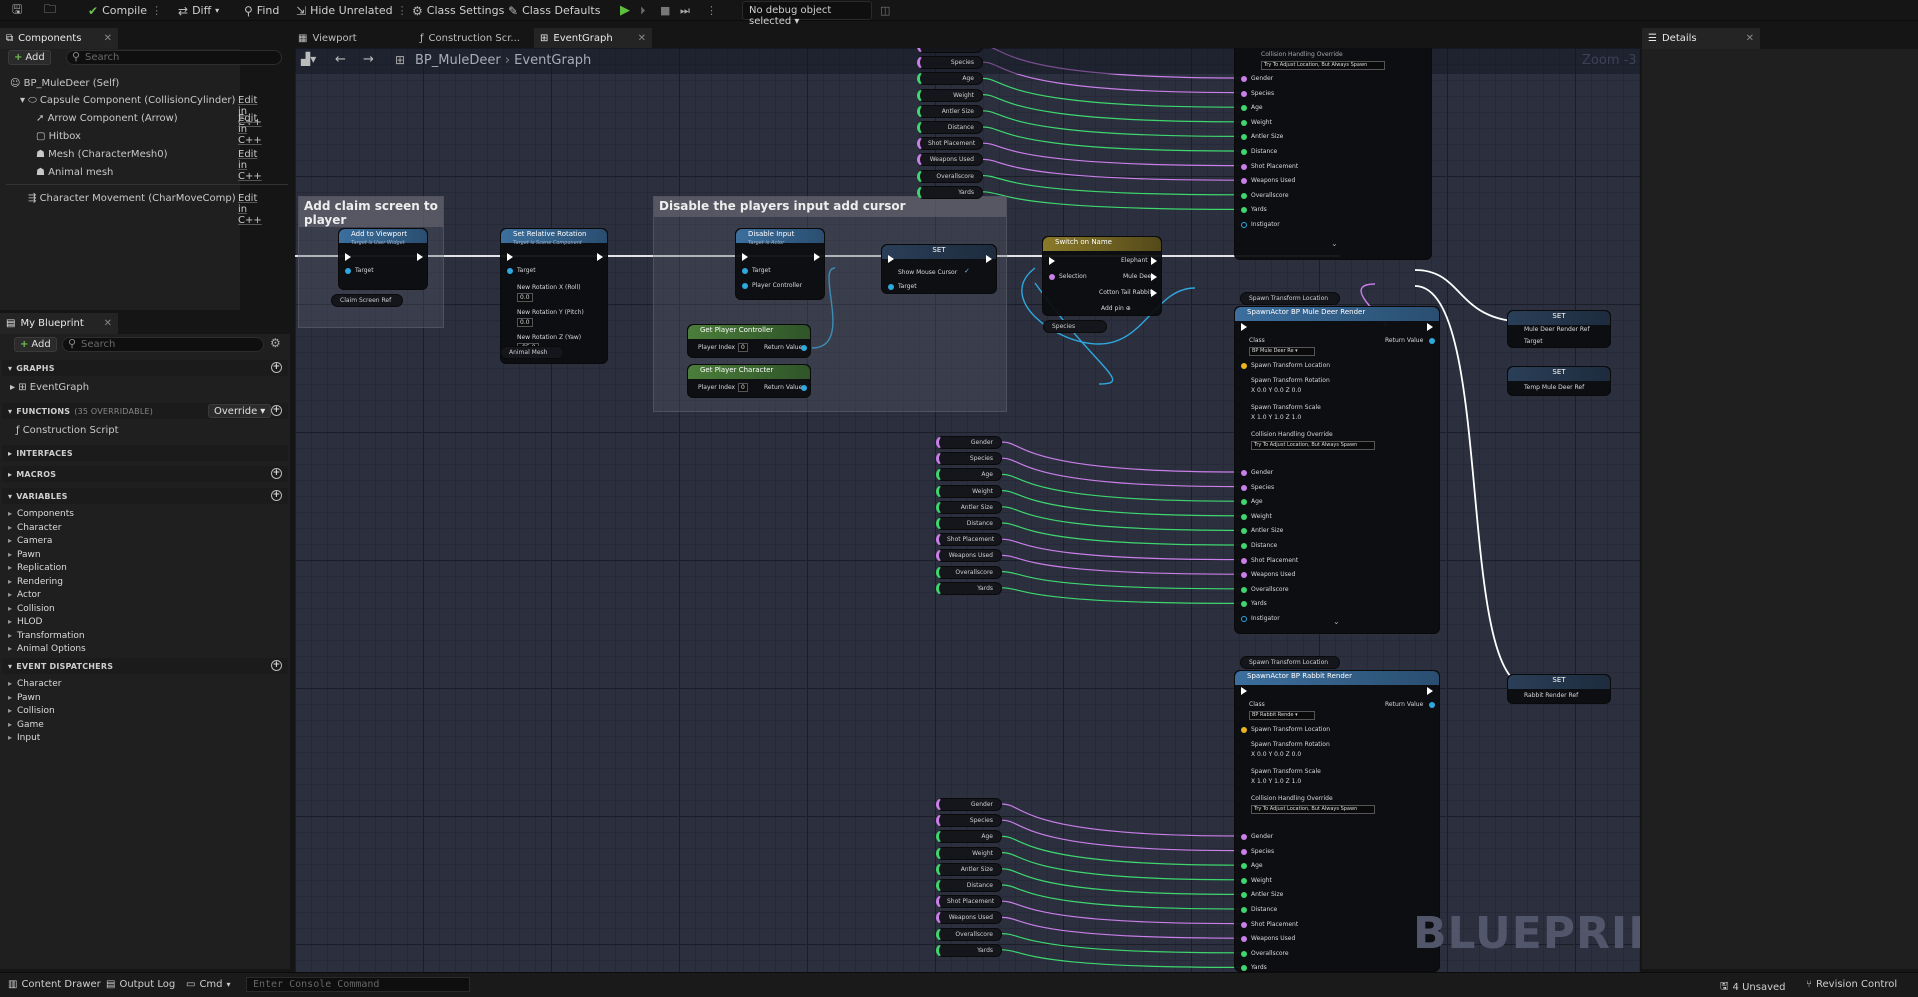  What do you see at coordinates (368, 59) in the screenshot?
I see `forward-arrow-icon: →` at bounding box center [368, 59].